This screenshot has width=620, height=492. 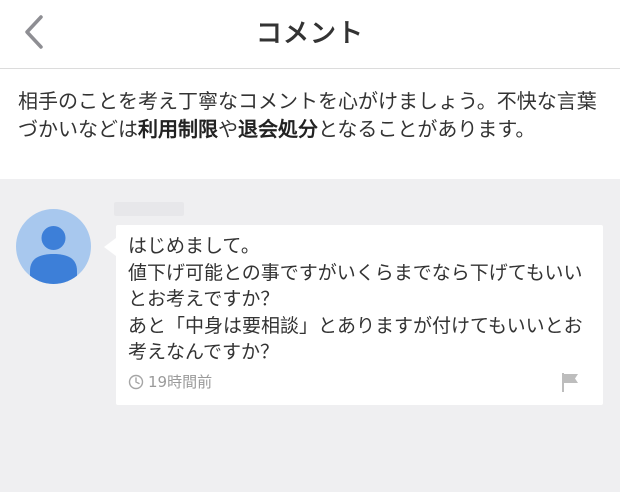 I want to click on comment-timestamp: 19時間前, so click(x=180, y=382).